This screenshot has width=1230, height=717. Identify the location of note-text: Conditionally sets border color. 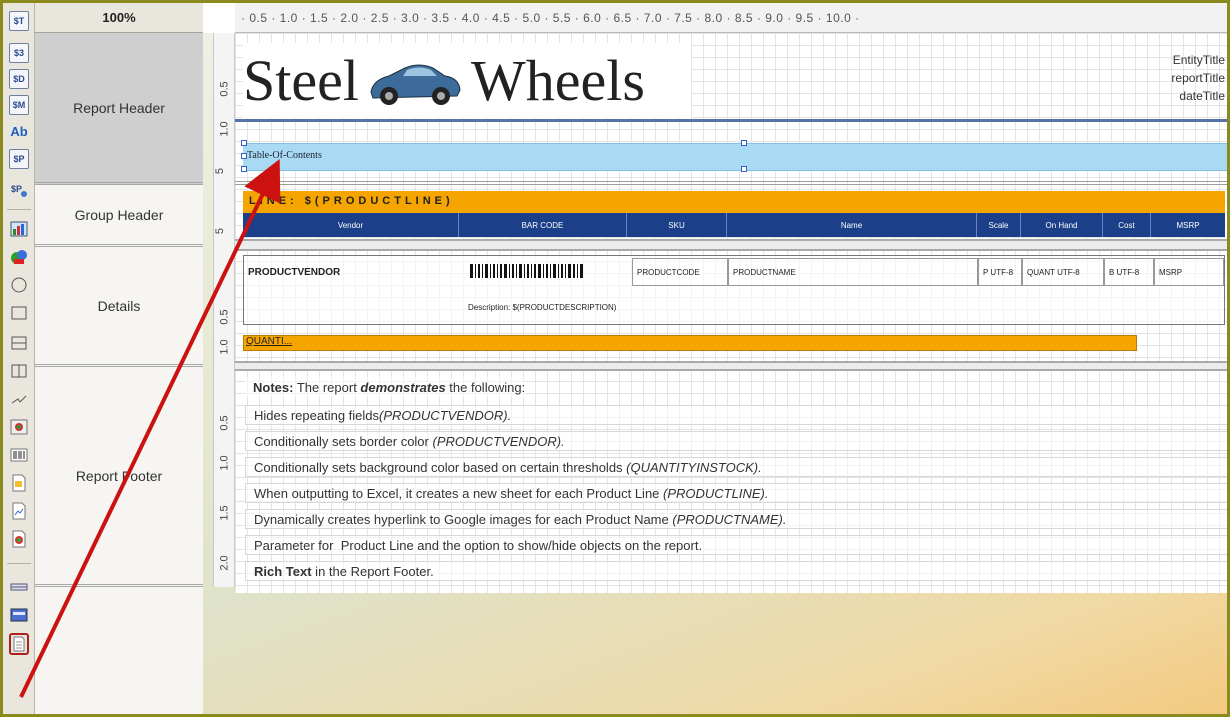
(343, 441).